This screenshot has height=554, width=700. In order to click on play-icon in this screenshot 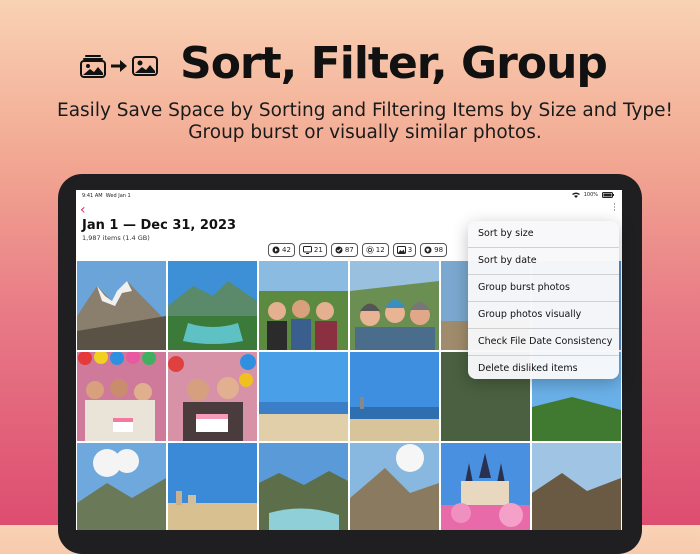, I will do `click(276, 250)`.